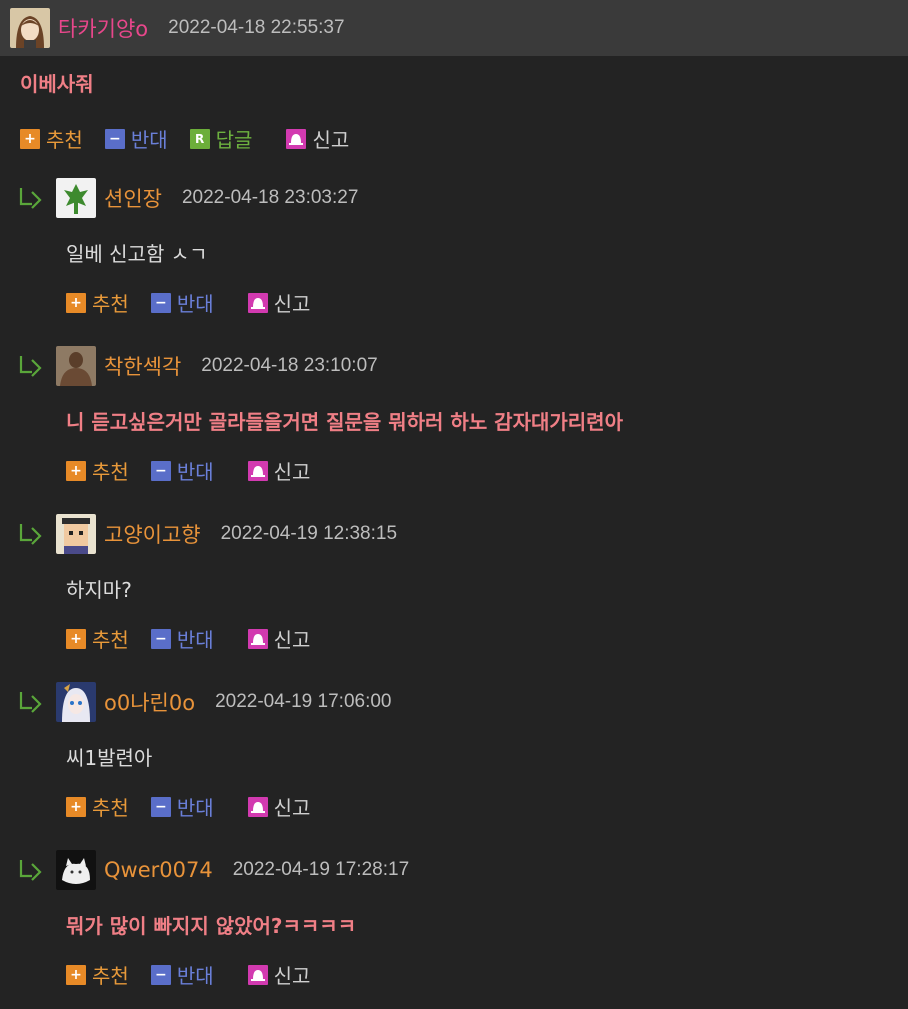 This screenshot has height=1009, width=908. Describe the element at coordinates (454, 28) in the screenshot. I see `post-header: 타카기양o 2022-04-18 22:55:37` at that location.